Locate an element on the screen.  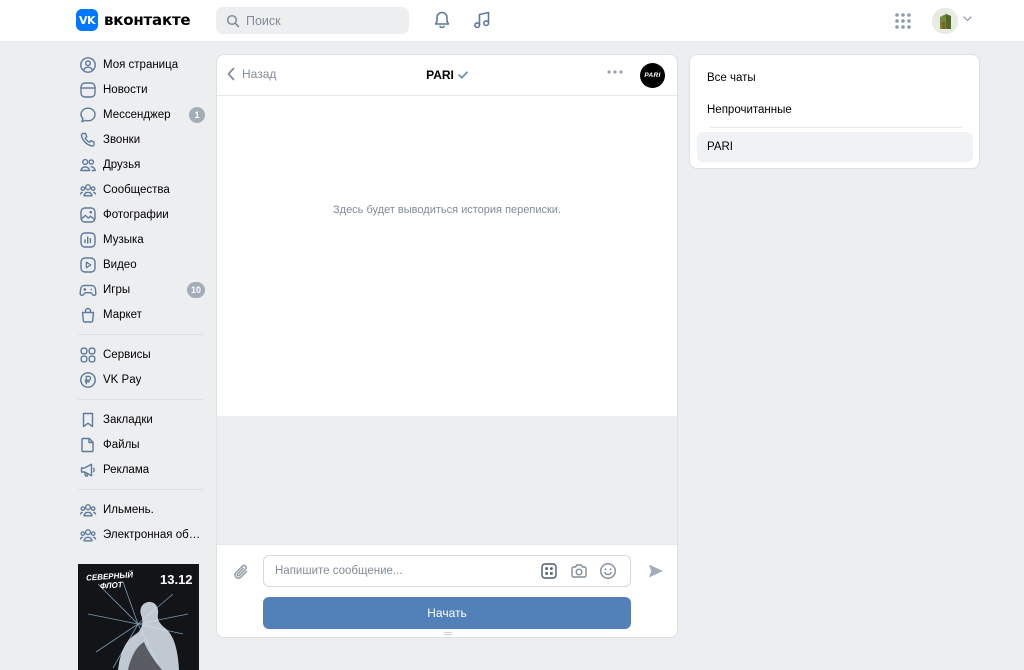
bag-icon is located at coordinates (88, 315).